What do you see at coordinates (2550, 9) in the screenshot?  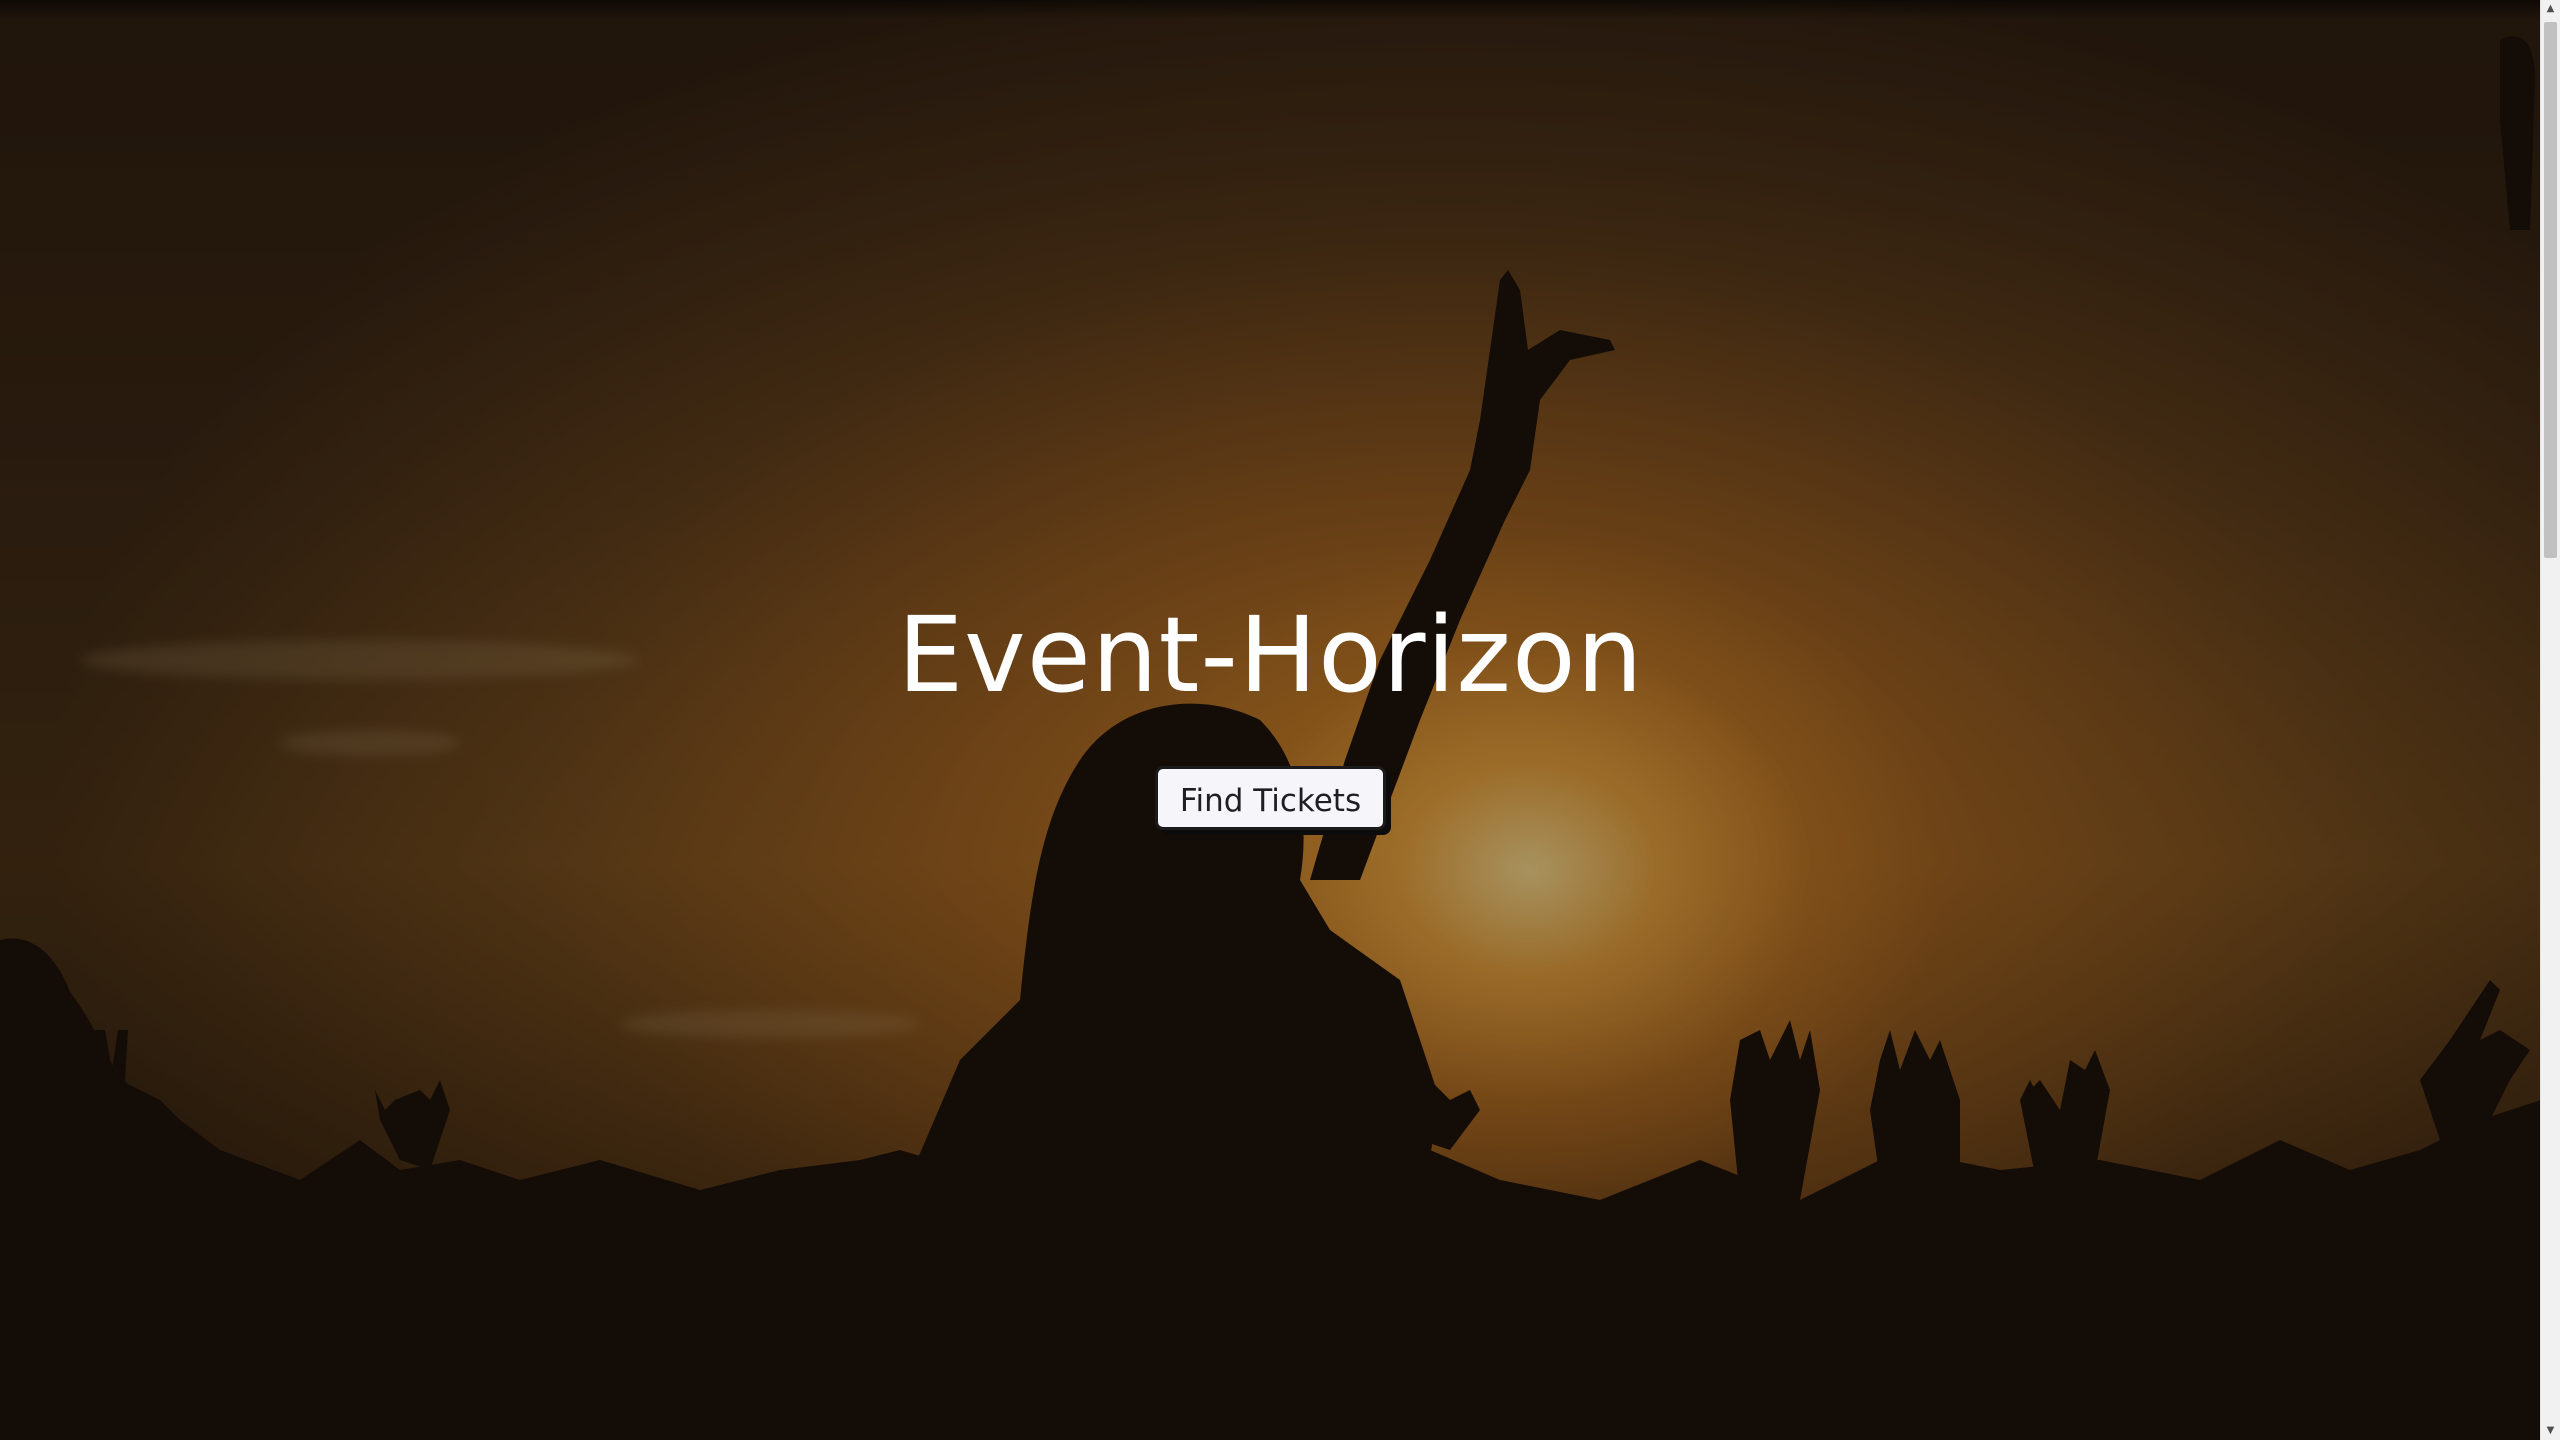 I see `scroll-up-arrow-icon: ▲` at bounding box center [2550, 9].